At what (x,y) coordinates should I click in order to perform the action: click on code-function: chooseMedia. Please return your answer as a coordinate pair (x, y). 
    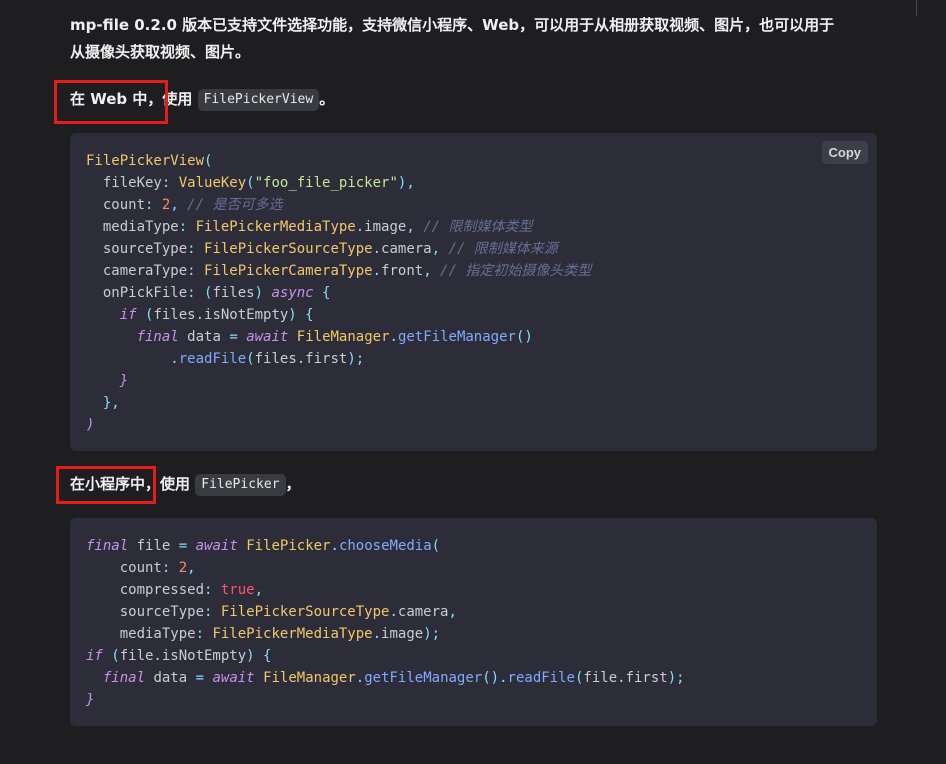
    Looking at the image, I should click on (385, 546).